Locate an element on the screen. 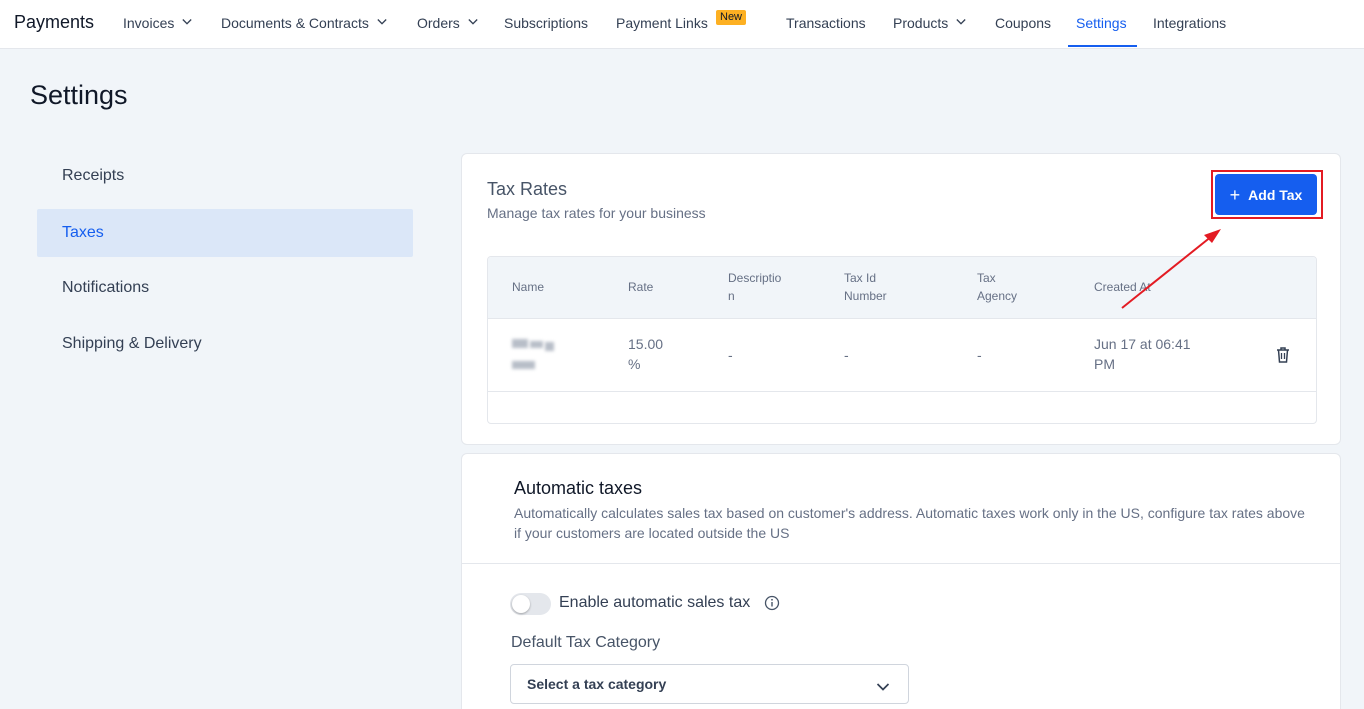  default-tax-category-label: Default Tax Category is located at coordinates (586, 642).